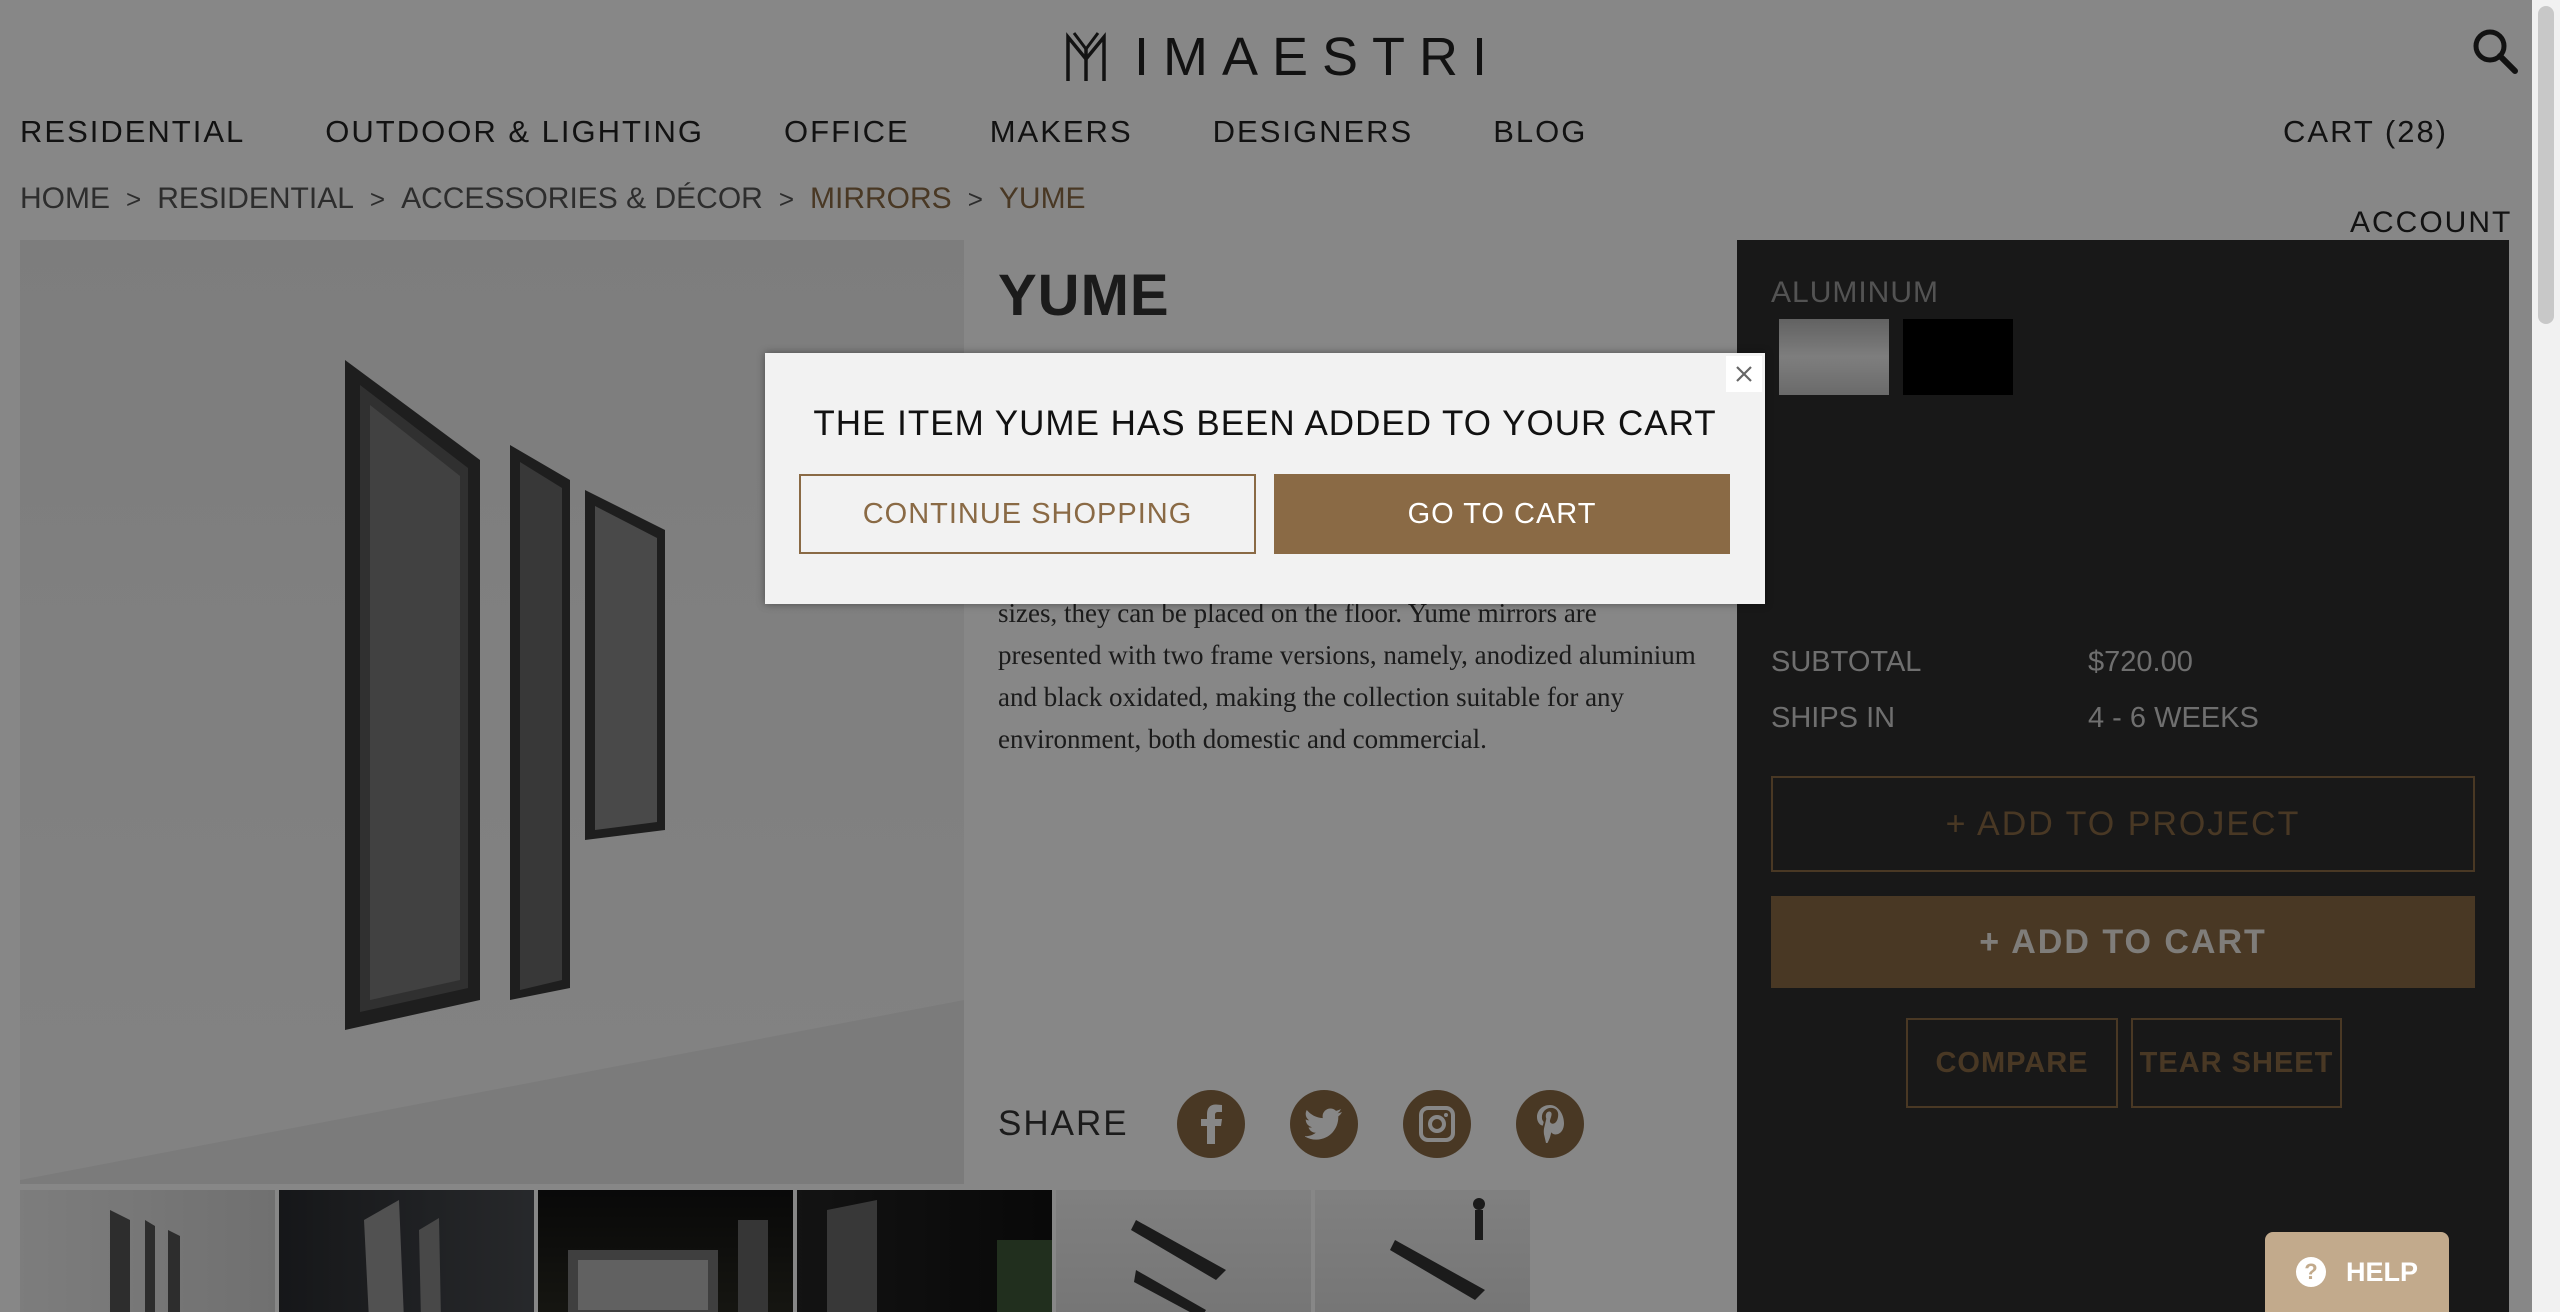 The image size is (2560, 1312). I want to click on help-icon: ?, so click(2310, 1272).